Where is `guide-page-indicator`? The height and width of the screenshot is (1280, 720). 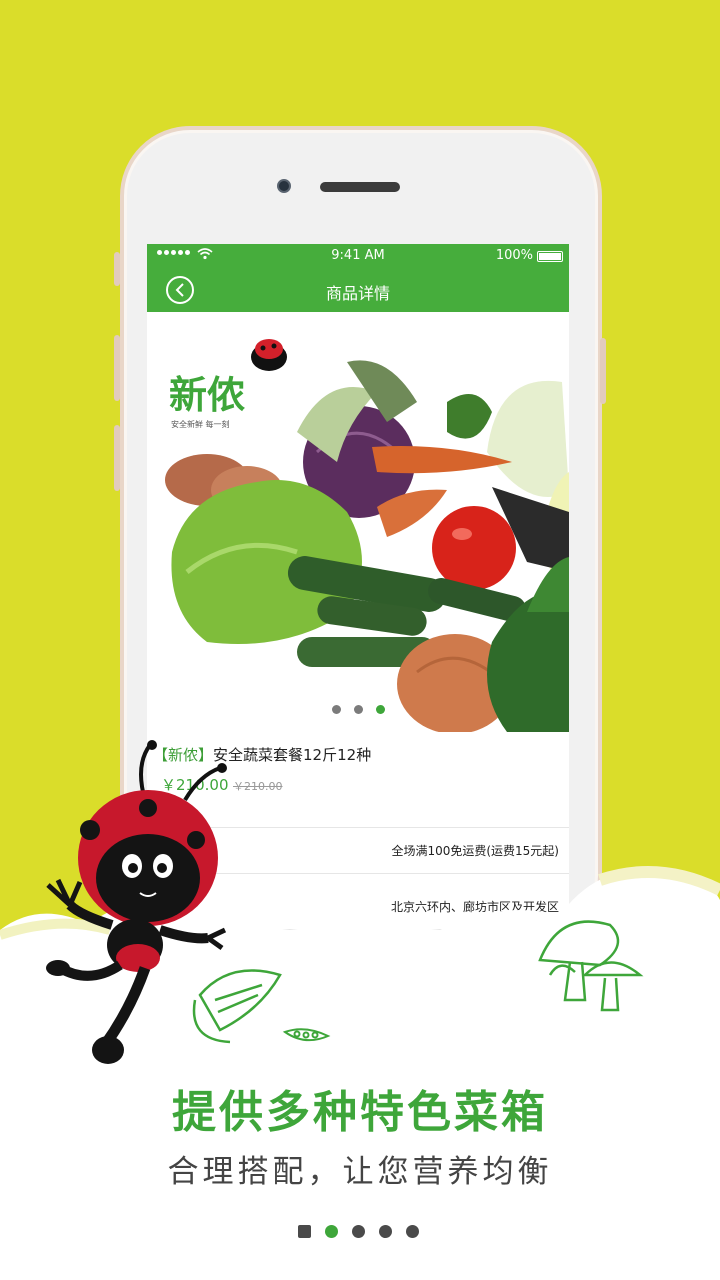 guide-page-indicator is located at coordinates (358, 1231).